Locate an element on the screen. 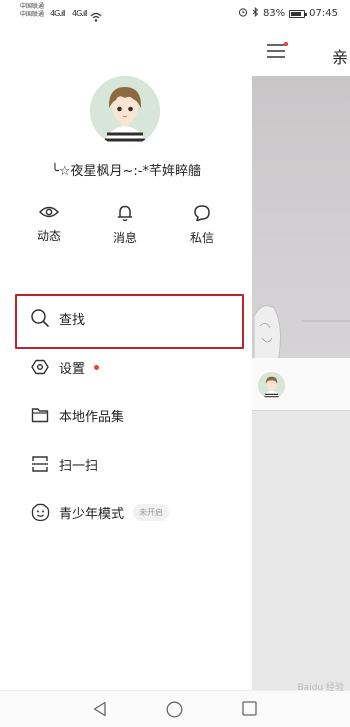 The height and width of the screenshot is (727, 350). signal-icon: 4G.ıll is located at coordinates (57, 13).